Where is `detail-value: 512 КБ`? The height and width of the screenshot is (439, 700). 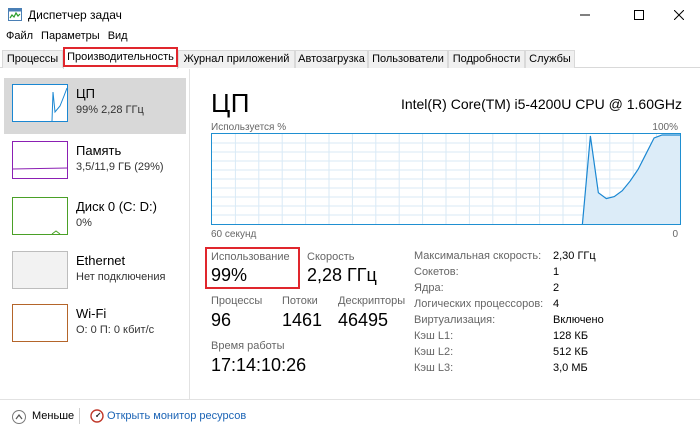
detail-value: 512 КБ is located at coordinates (571, 352).